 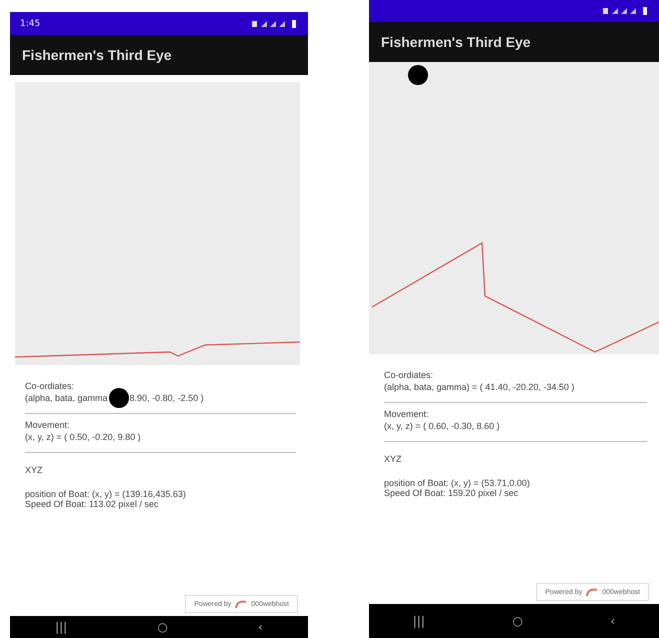 I want to click on boat-speed: Speed Of Boat: 113.02 pixel / sec, so click(x=92, y=504).